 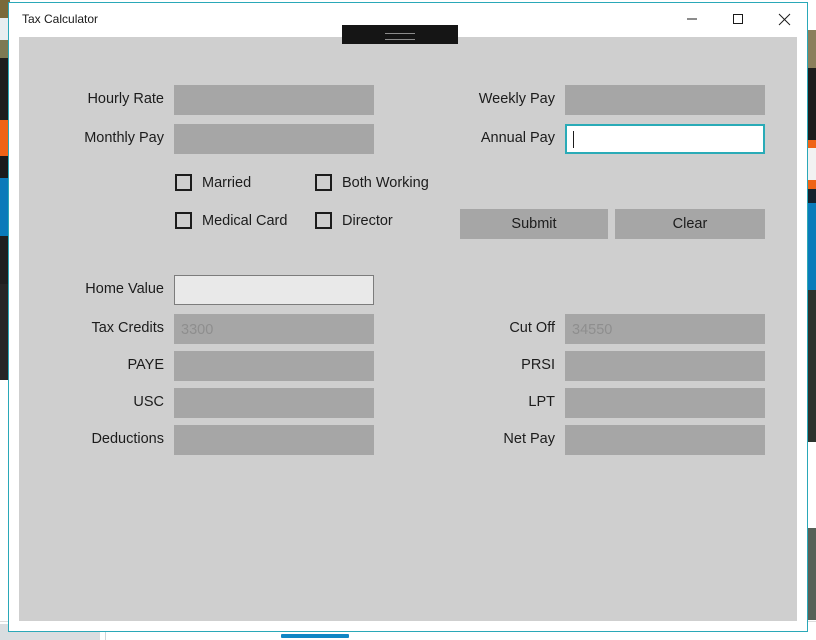 I want to click on checkbox-label: Both Working, so click(x=385, y=182).